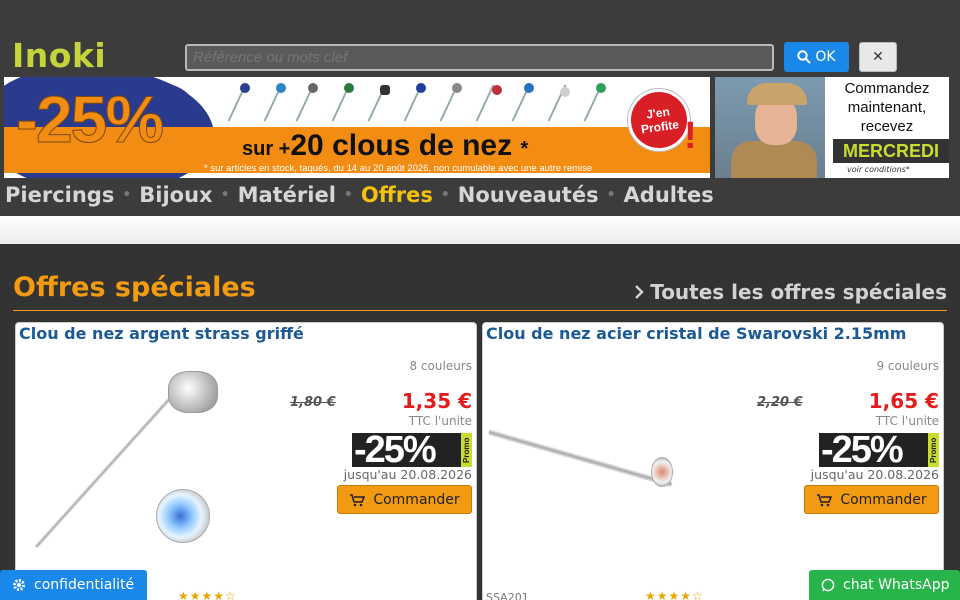 This screenshot has height=600, width=960. Describe the element at coordinates (669, 195) in the screenshot. I see `nav-item-adultes: Adultes` at that location.